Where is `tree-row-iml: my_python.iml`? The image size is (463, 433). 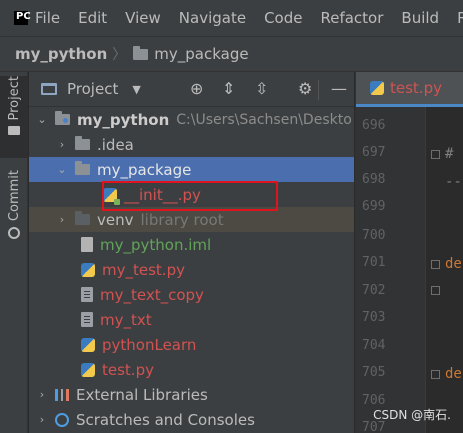 tree-row-iml: my_python.iml is located at coordinates (191, 244).